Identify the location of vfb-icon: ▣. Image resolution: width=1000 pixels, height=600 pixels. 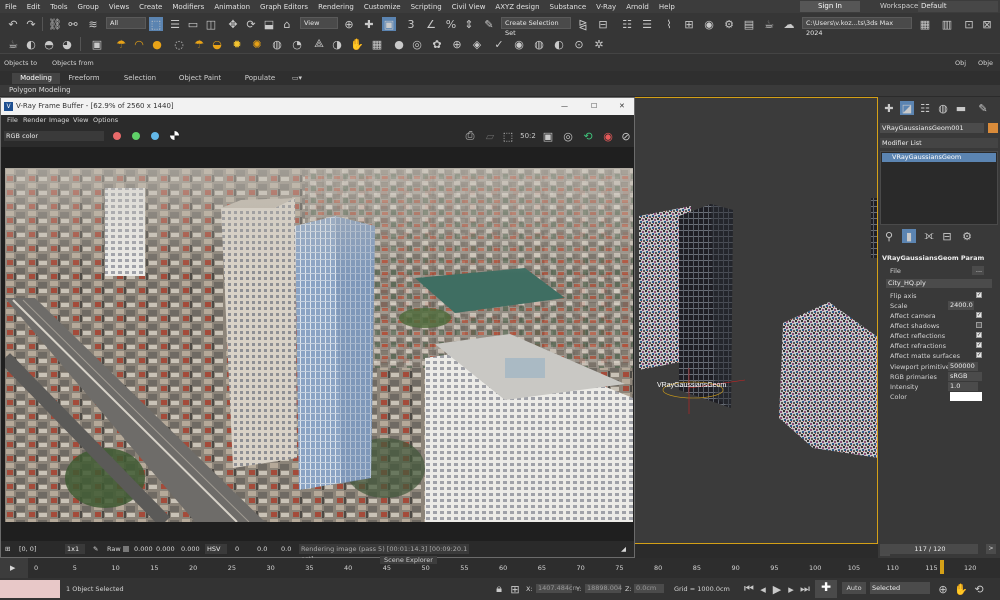
(97, 44).